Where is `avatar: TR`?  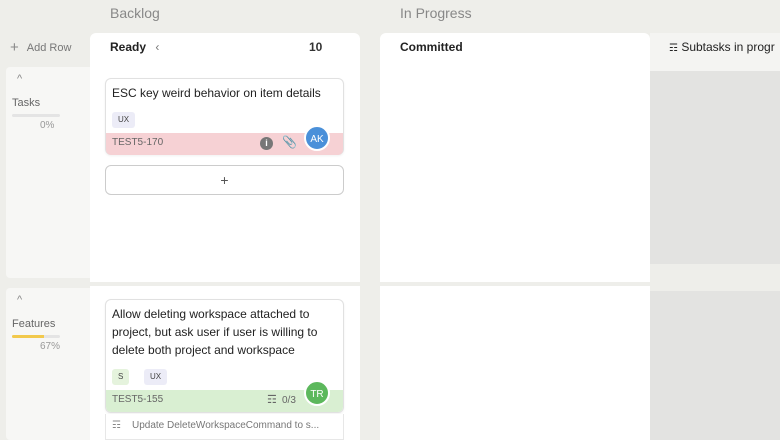 avatar: TR is located at coordinates (317, 393).